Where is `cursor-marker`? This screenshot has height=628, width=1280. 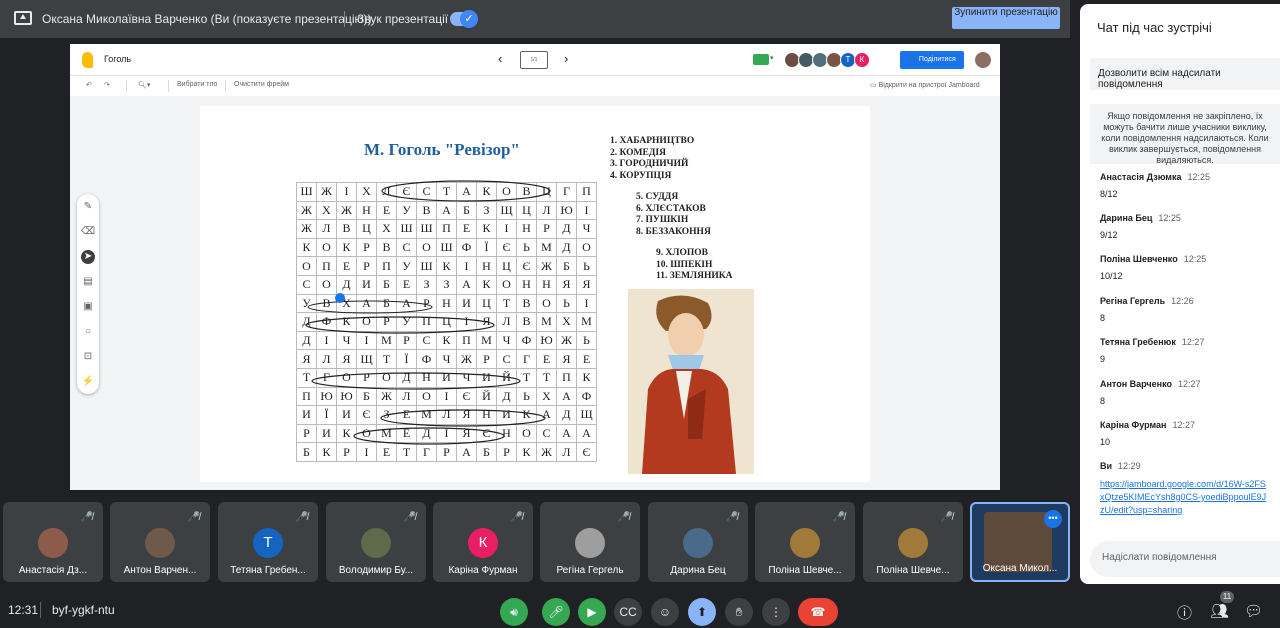
cursor-marker is located at coordinates (340, 298).